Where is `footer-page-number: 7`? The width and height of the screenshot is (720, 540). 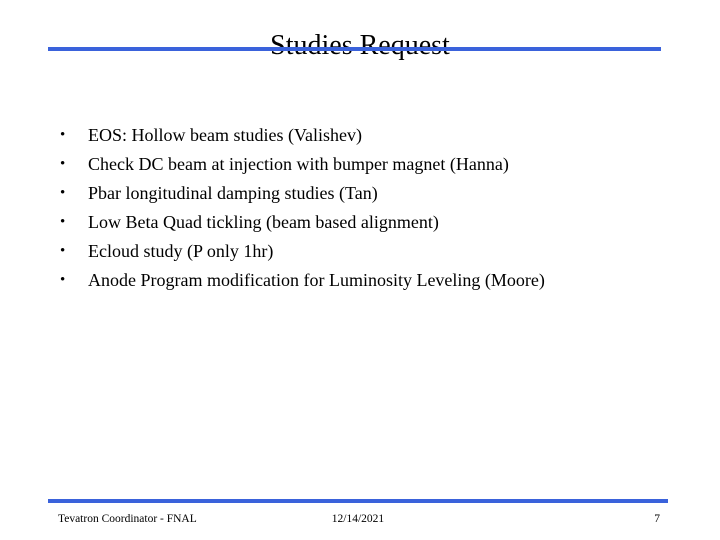 footer-page-number: 7 is located at coordinates (657, 519).